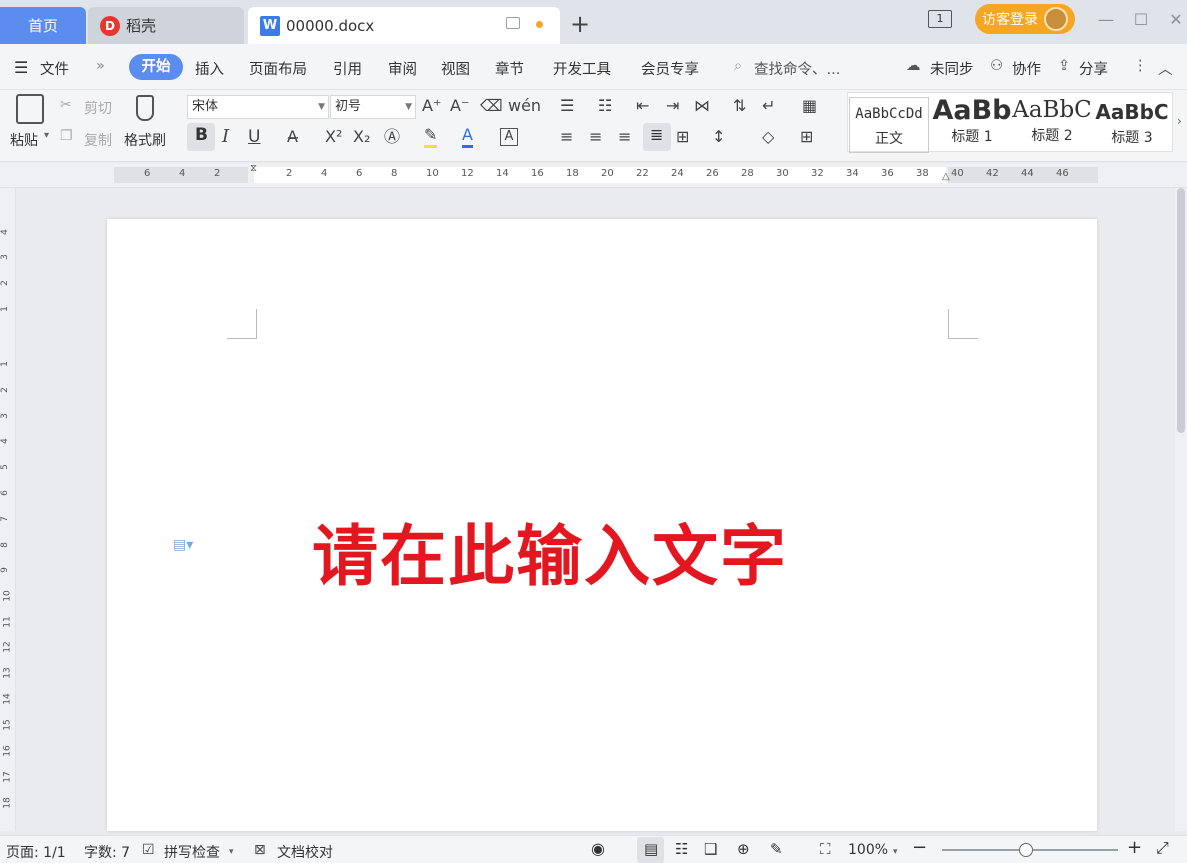 This screenshot has height=863, width=1187. Describe the element at coordinates (718, 137) in the screenshot. I see `line-spacing-icon: ↕` at that location.